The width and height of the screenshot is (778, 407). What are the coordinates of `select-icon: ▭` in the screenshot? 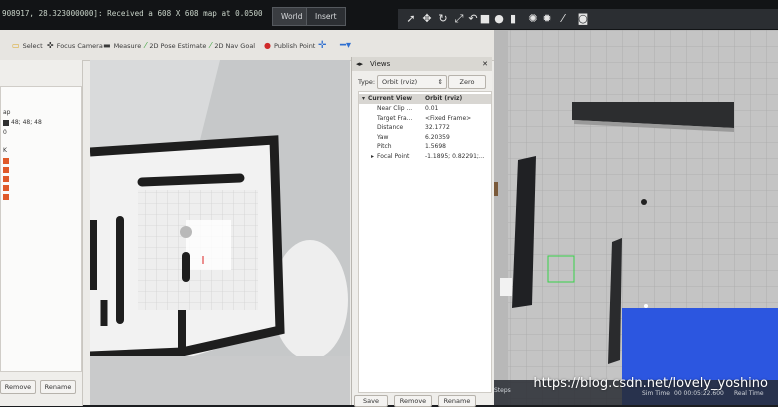 It's located at (16, 45).